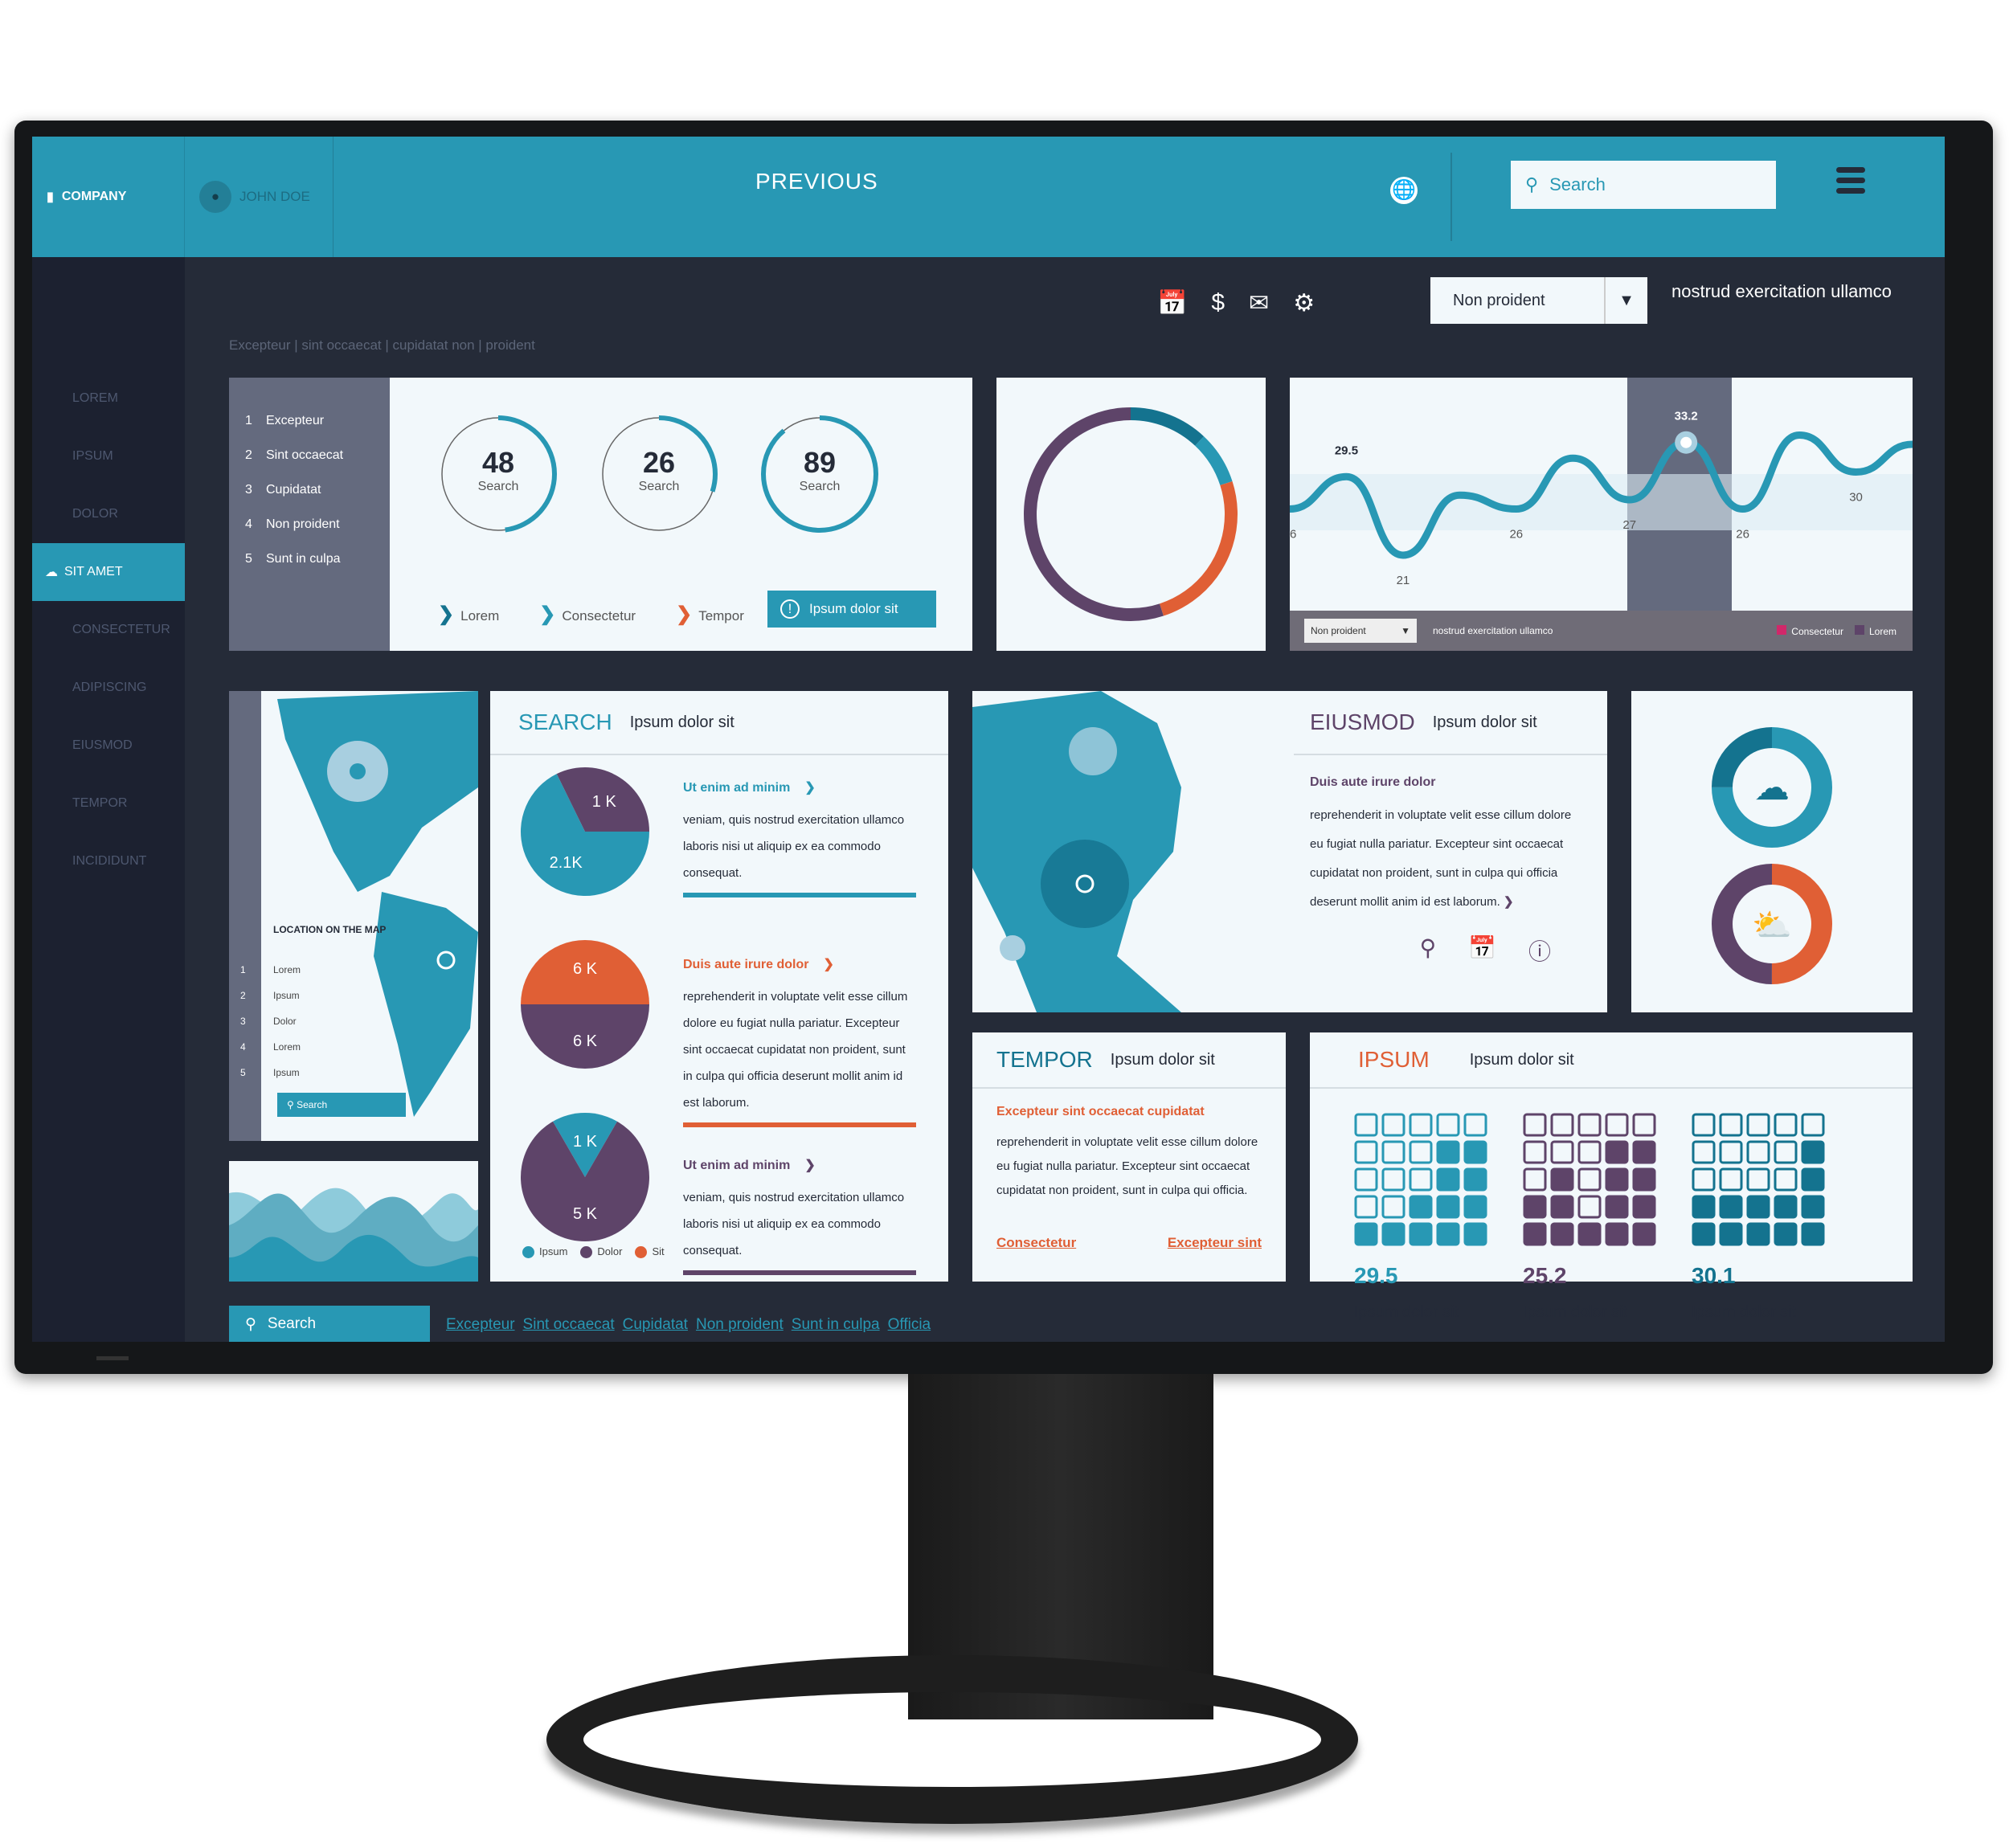 The height and width of the screenshot is (1848, 2009). I want to click on panel-subtitle: Ipsum dolor sit, so click(1484, 722).